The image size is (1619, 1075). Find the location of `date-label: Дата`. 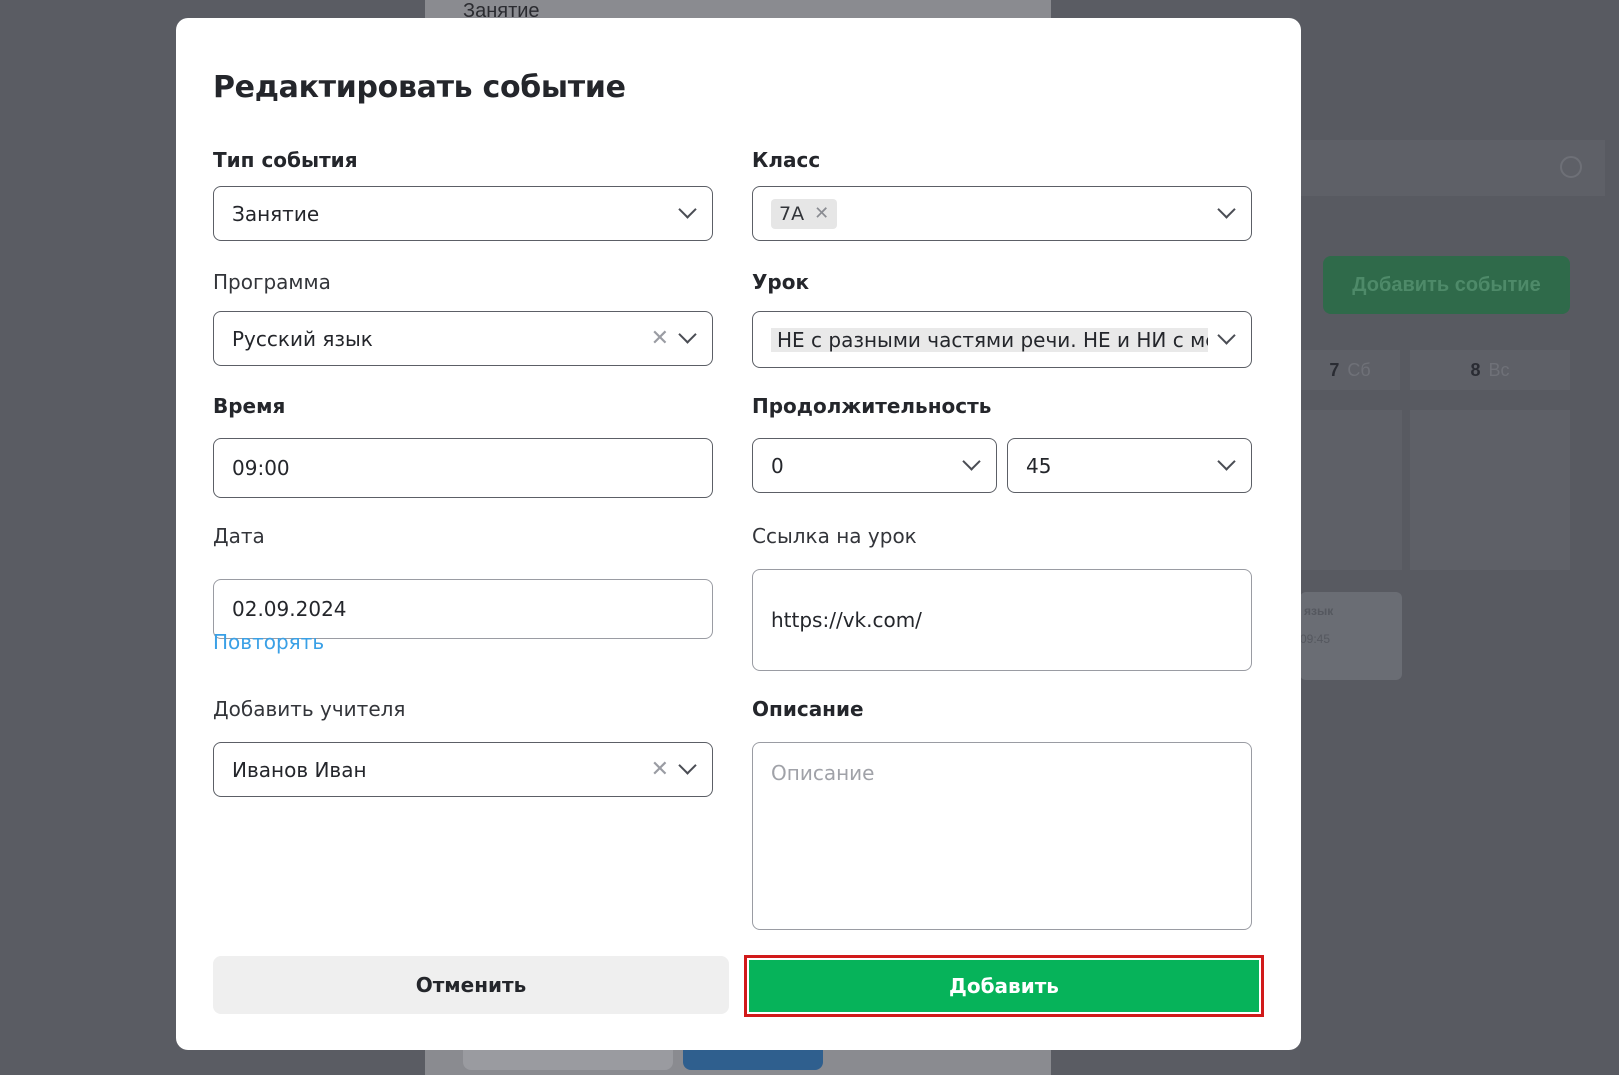

date-label: Дата is located at coordinates (239, 536).